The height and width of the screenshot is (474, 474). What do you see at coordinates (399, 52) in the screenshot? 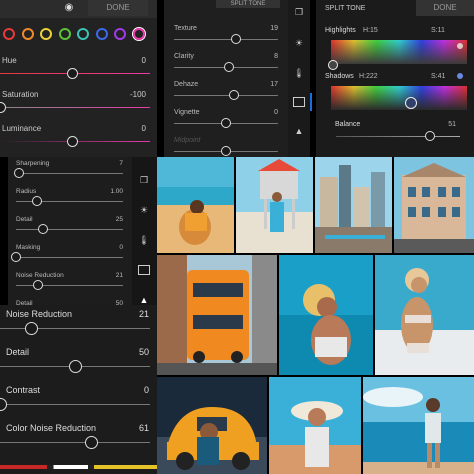
I see `highlights-color-picker` at bounding box center [399, 52].